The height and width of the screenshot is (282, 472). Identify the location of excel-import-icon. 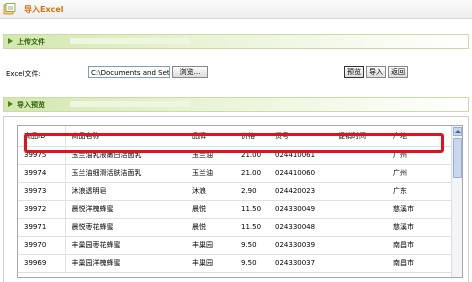
(9, 9).